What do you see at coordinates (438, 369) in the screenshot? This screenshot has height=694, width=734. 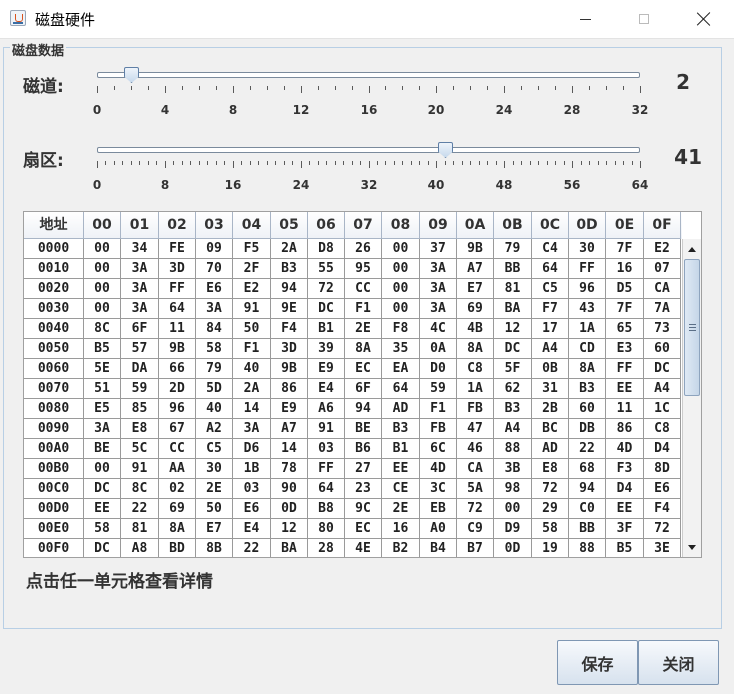 I see `byte-cell: D0` at bounding box center [438, 369].